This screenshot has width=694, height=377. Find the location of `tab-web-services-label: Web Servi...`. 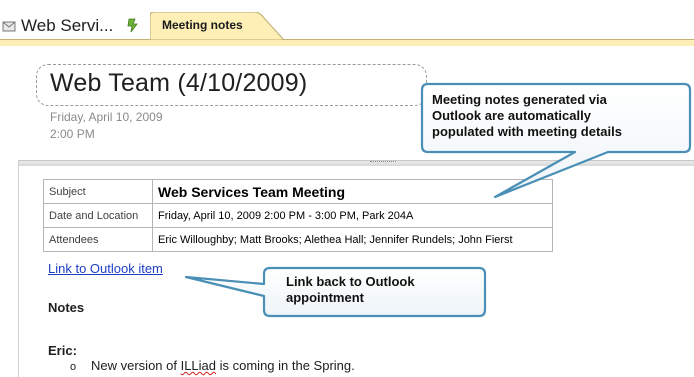

tab-web-services-label: Web Servi... is located at coordinates (67, 25).